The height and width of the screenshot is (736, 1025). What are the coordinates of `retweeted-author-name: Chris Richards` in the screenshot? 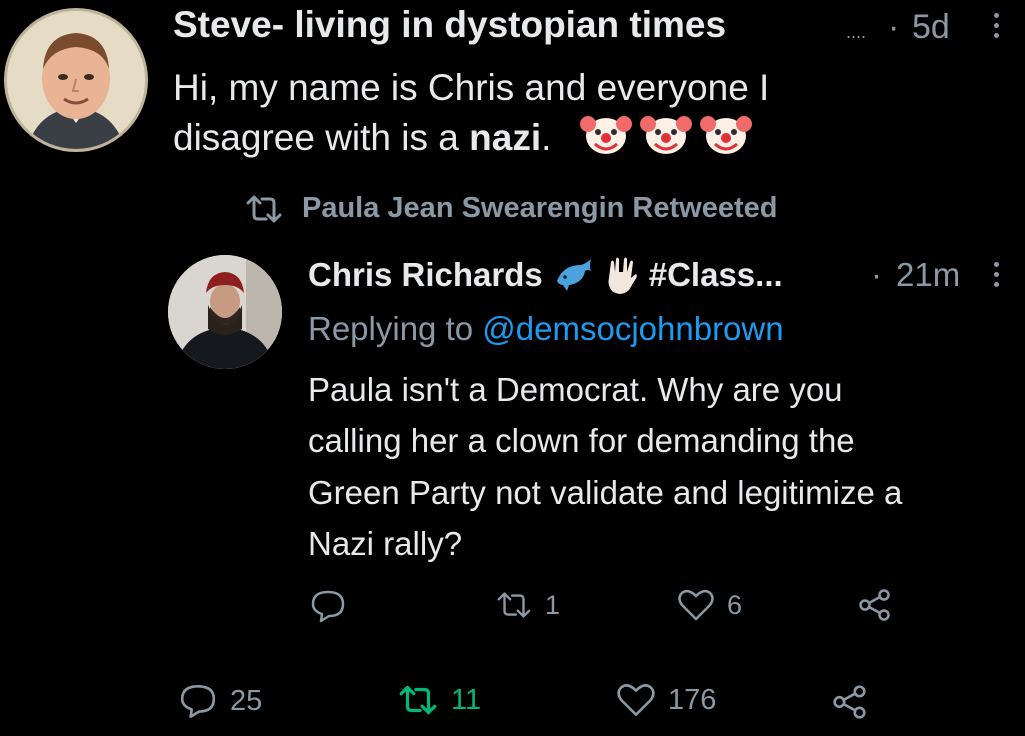 It's located at (425, 275).